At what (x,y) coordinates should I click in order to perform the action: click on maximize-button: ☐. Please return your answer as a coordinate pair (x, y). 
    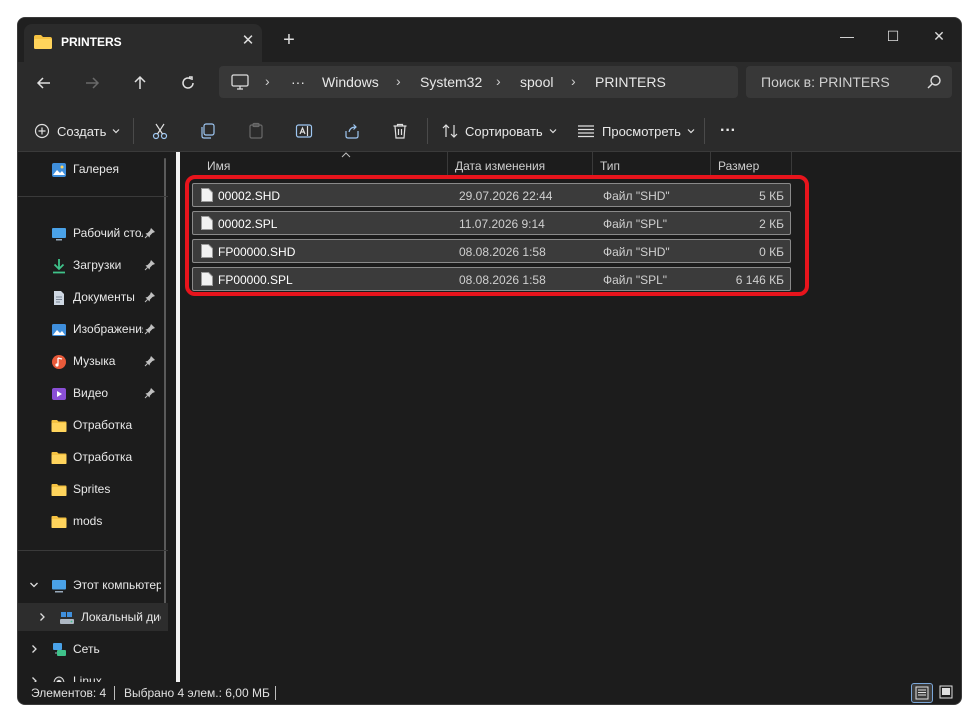
    Looking at the image, I should click on (893, 36).